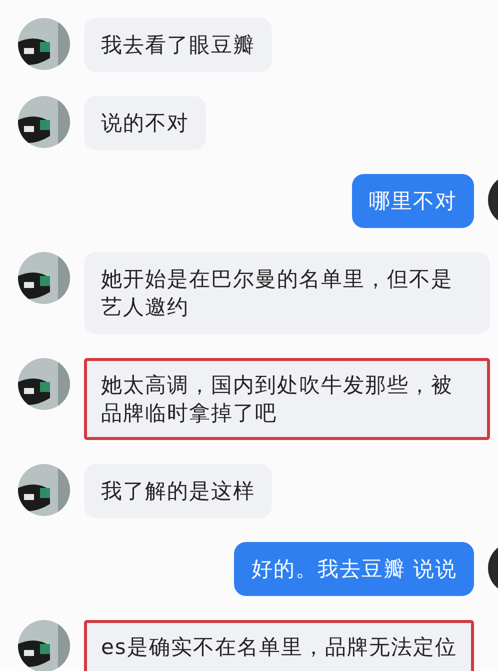 The height and width of the screenshot is (671, 498). What do you see at coordinates (279, 645) in the screenshot?
I see `highlighted-message-bubble: es是确实不在名单里，品牌无法定位` at bounding box center [279, 645].